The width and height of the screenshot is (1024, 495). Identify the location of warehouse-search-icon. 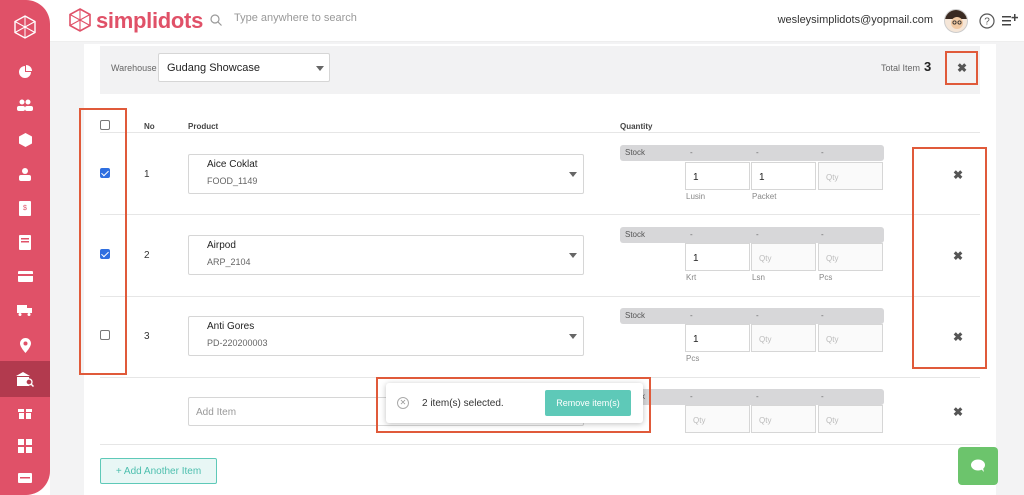
(25, 379).